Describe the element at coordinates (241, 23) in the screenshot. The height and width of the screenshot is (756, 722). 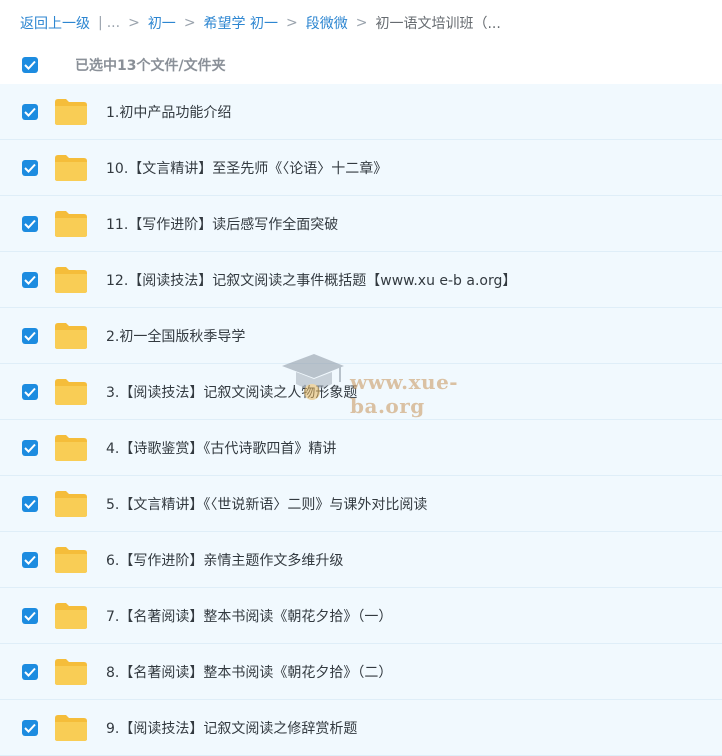
I see `breadcrumb-item-xi-wang-xue: 希望学 初一` at that location.